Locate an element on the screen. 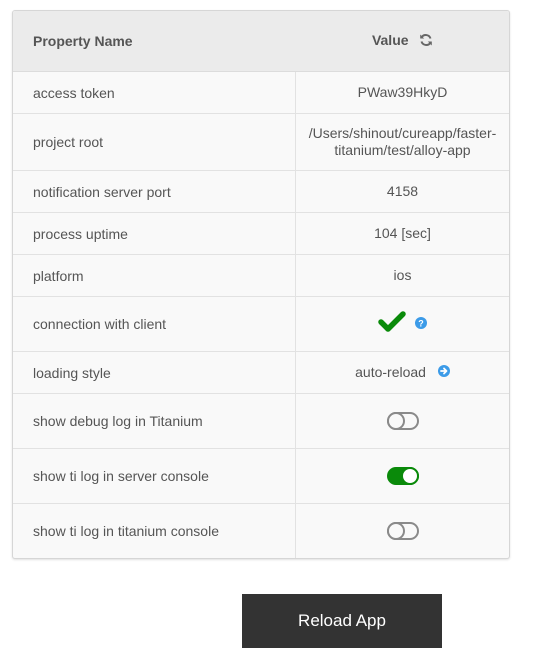  debug-log-toggle is located at coordinates (402, 421).